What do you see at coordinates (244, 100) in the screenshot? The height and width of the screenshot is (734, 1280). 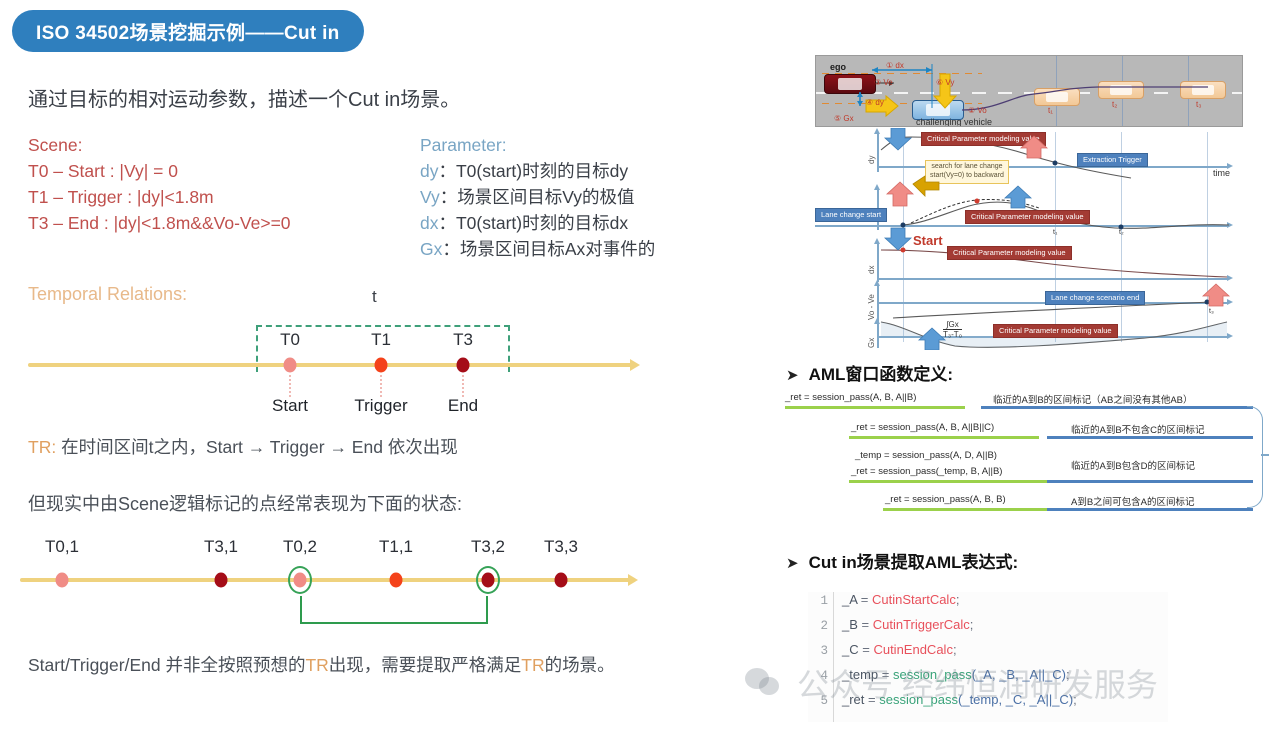 I see `intro-text: 通过目标的相对运动参数，描述一个Cut in场景。` at bounding box center [244, 100].